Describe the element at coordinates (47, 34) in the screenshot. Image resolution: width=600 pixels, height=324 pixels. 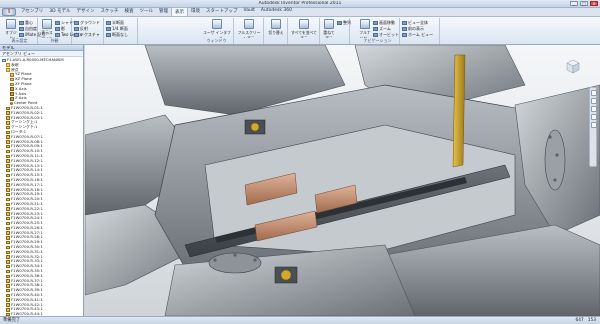
I see `ribbon-big-button-label: 表示スタイル` at that location.